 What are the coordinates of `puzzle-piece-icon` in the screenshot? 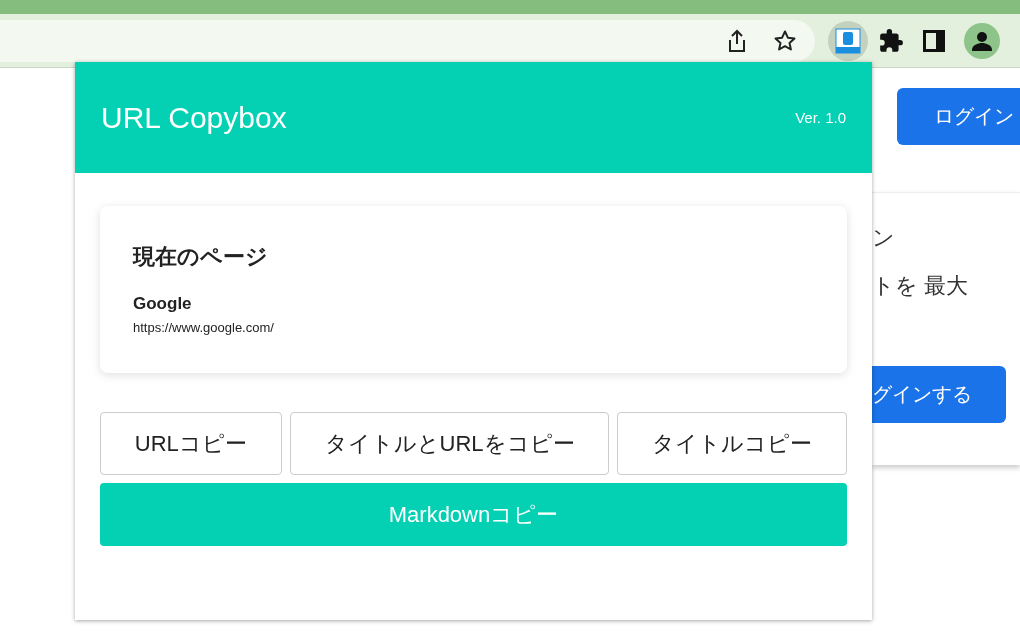 It's located at (891, 40).